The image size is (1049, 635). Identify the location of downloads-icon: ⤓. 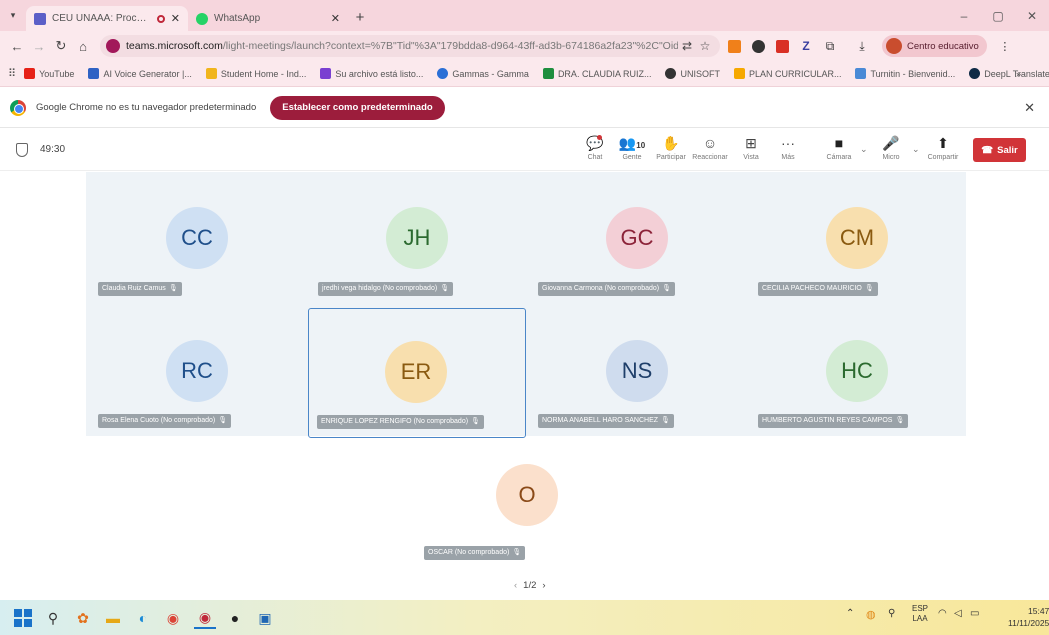
(862, 46).